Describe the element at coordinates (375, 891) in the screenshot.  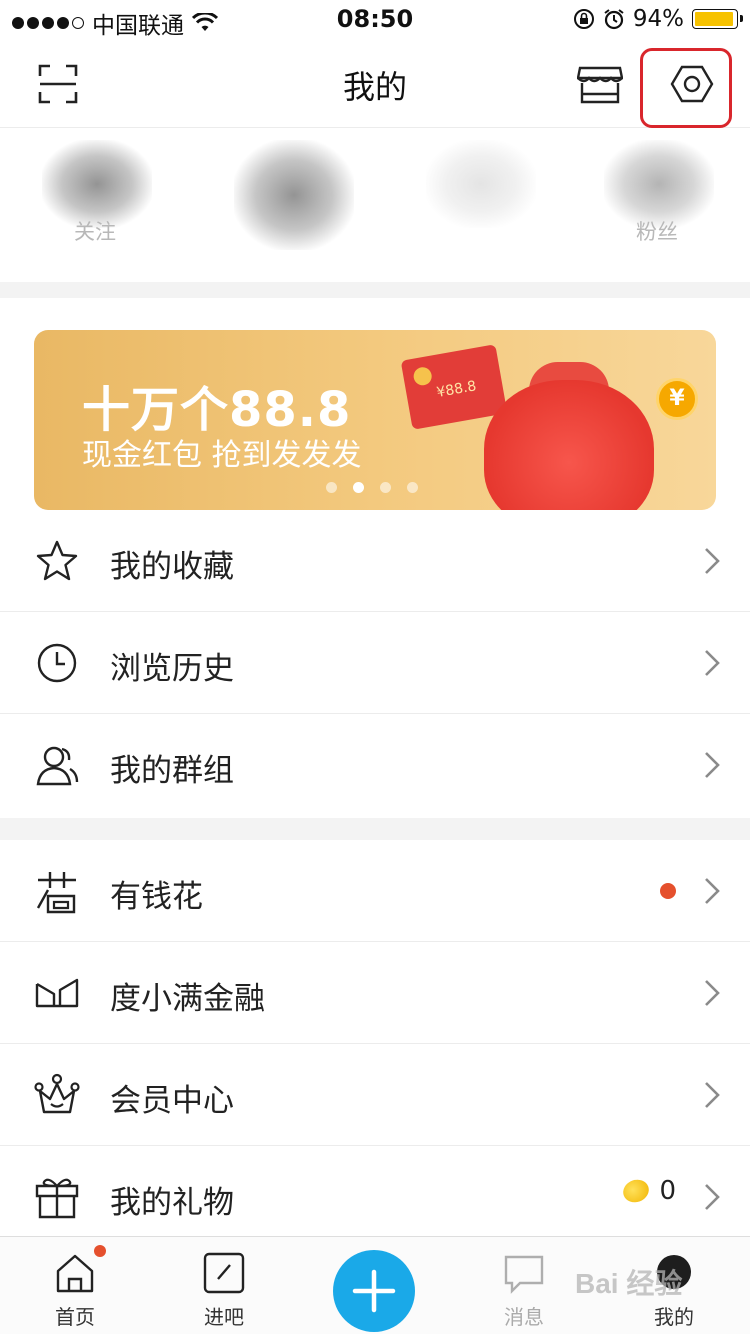
I see `menu-item-youqianhua: 有钱花` at that location.